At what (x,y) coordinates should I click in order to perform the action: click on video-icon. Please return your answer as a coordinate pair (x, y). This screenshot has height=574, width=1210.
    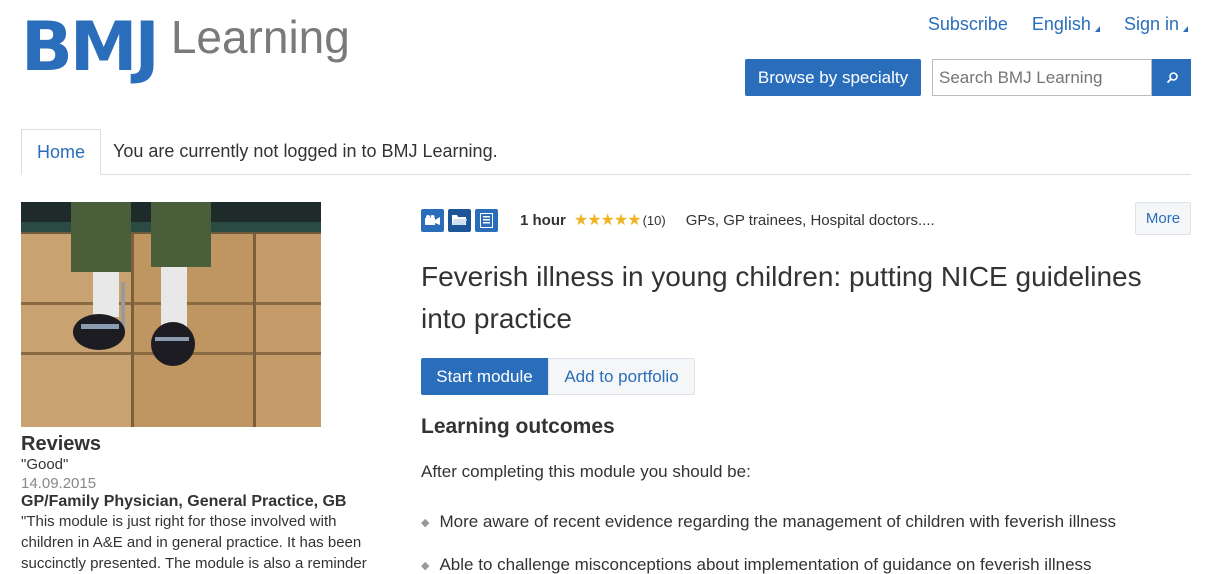
    Looking at the image, I should click on (432, 220).